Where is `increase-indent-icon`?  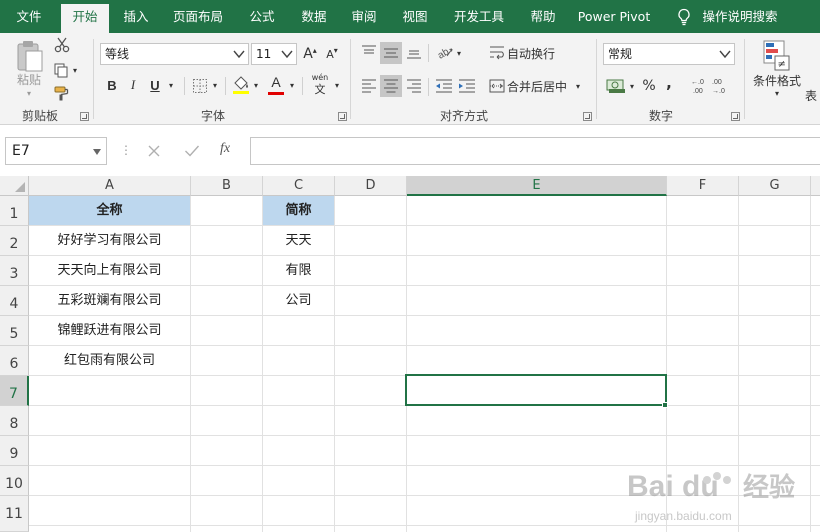
increase-indent-icon is located at coordinates (467, 86).